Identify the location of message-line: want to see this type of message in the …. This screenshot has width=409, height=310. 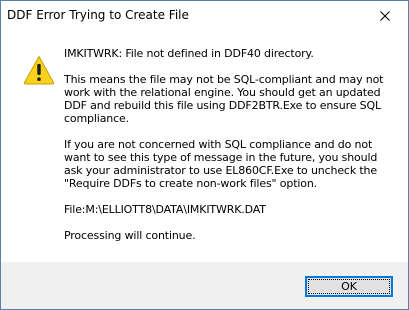
(221, 157).